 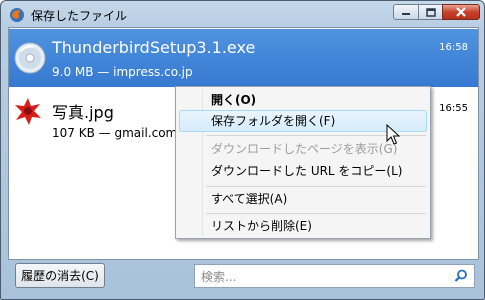 I want to click on search-box, so click(x=334, y=276).